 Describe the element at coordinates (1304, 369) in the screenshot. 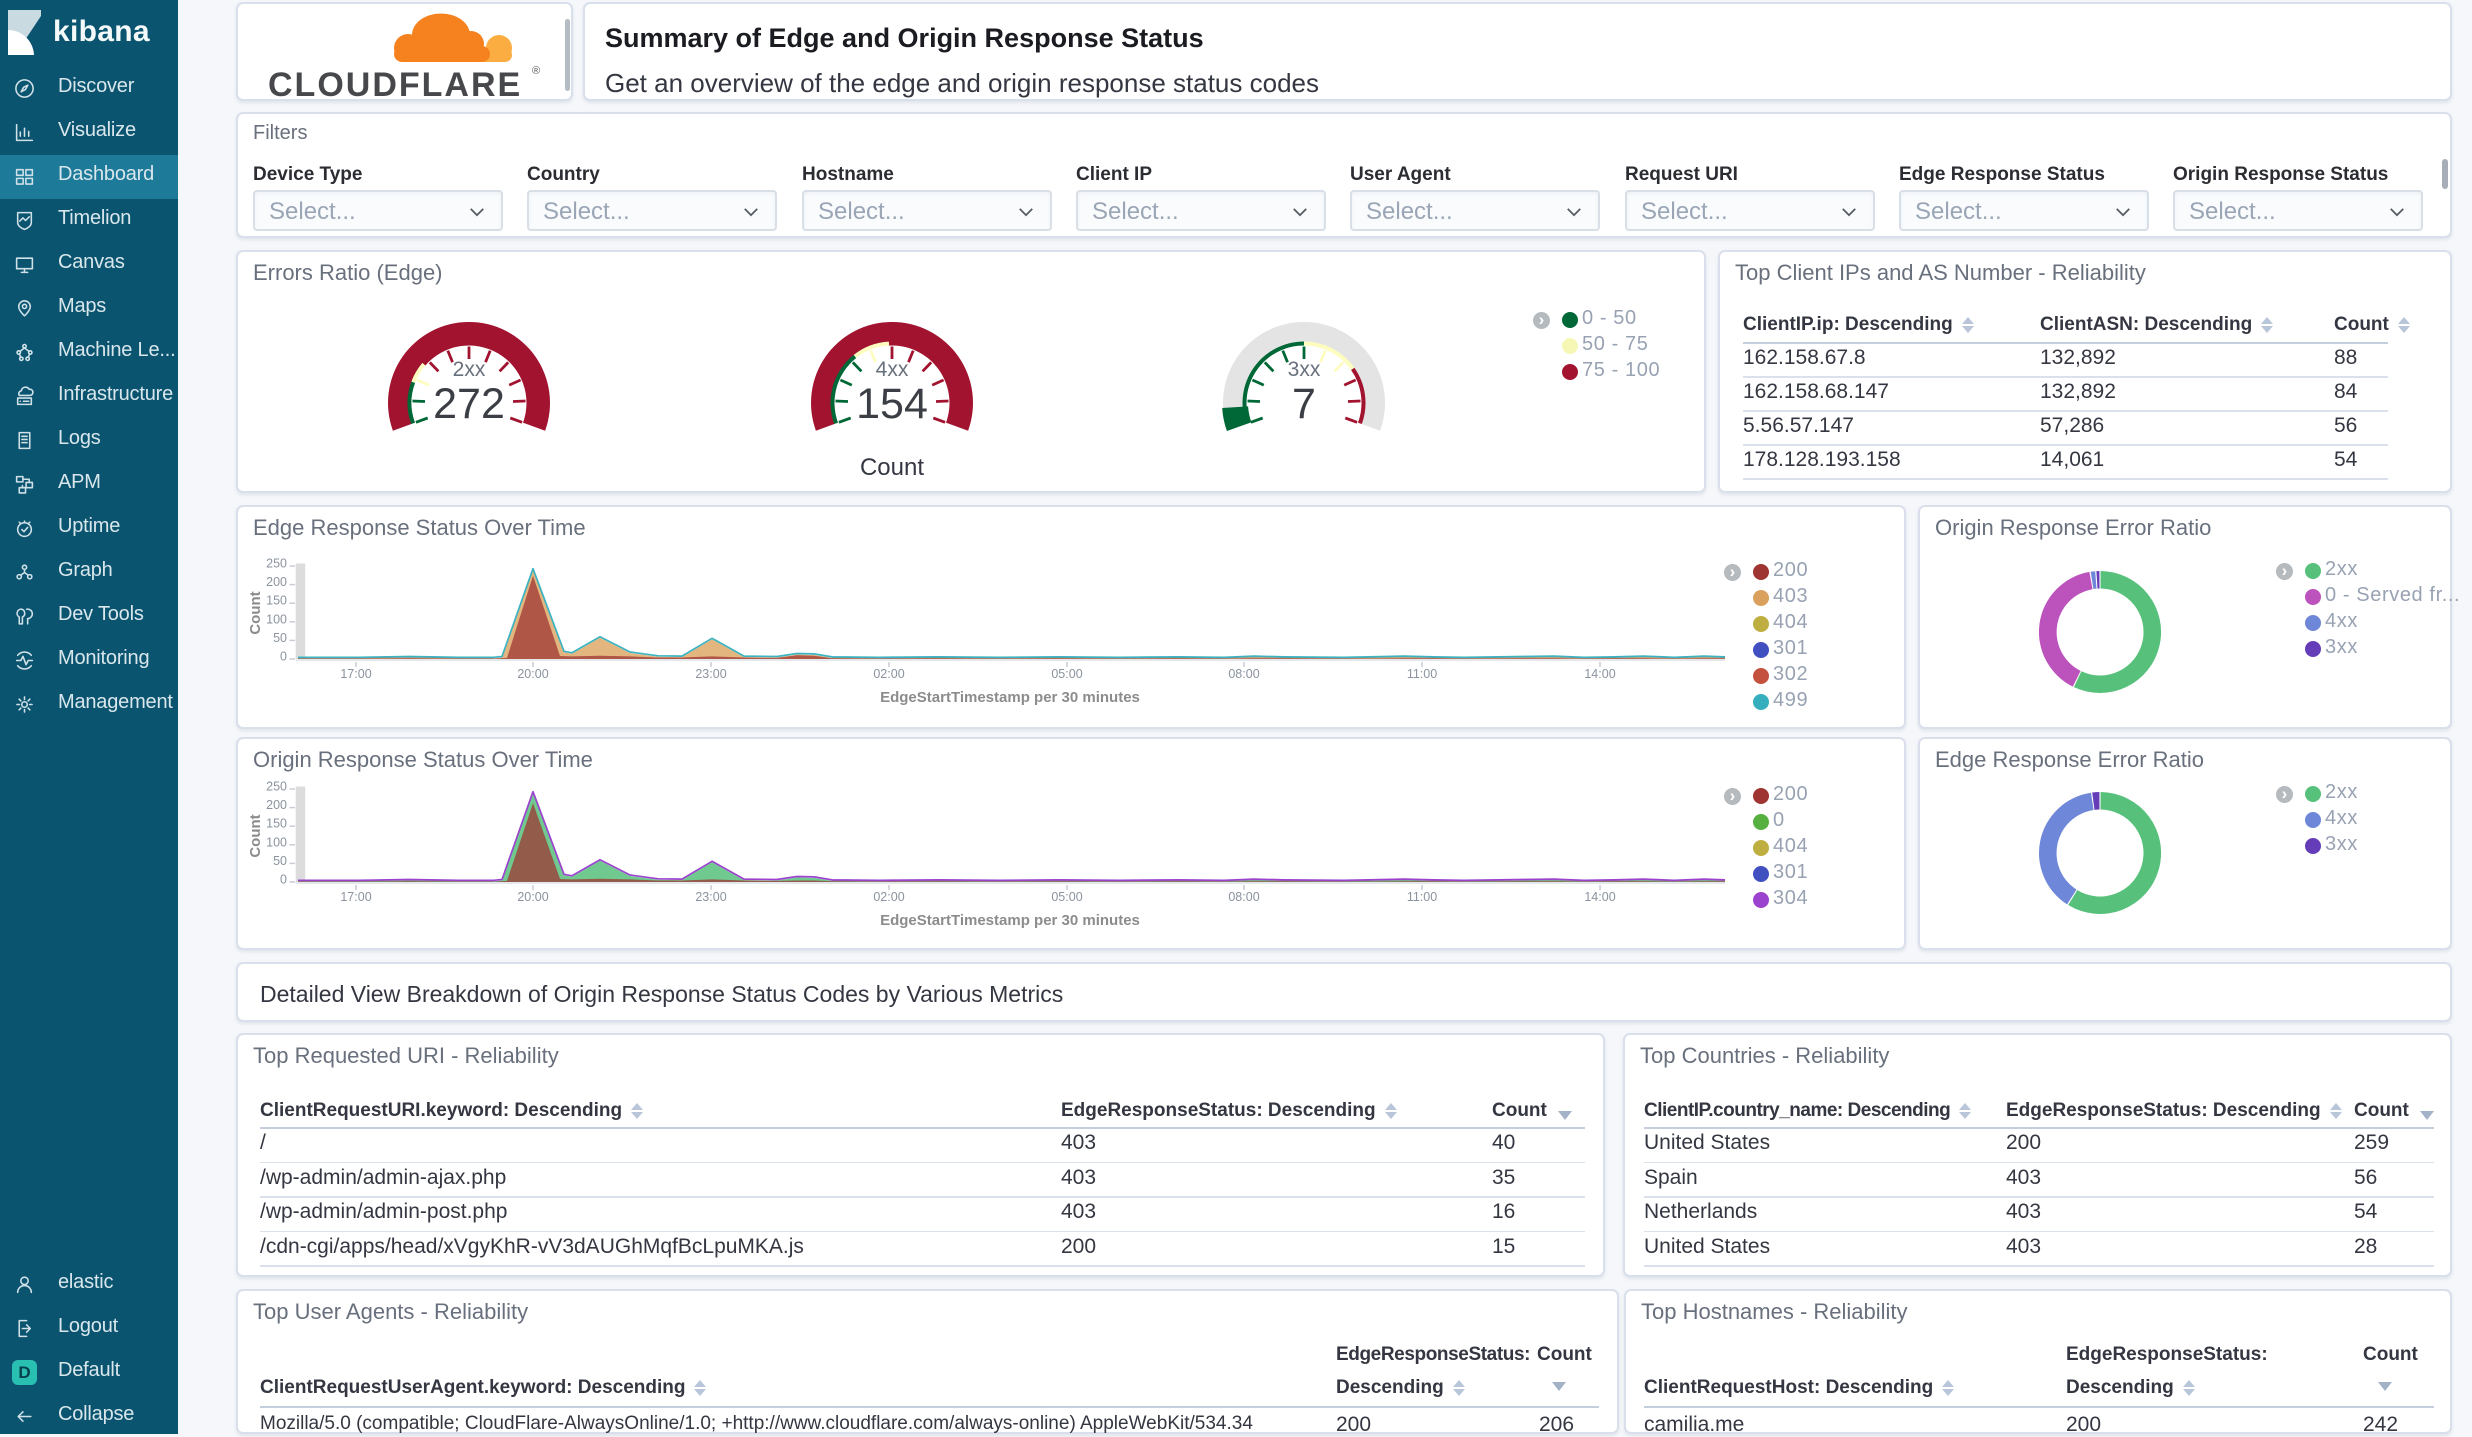

I see `svg-text: 3xx` at that location.